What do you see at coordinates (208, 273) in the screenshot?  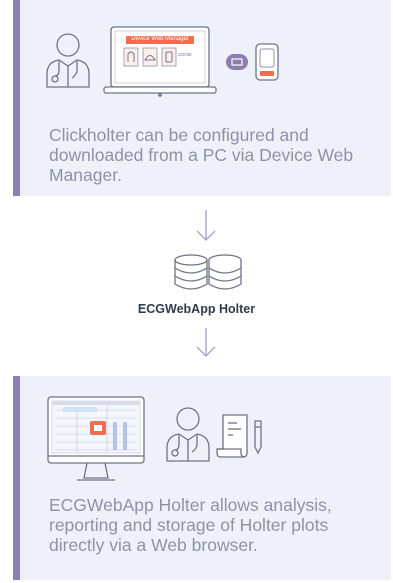 I see `database-icon` at bounding box center [208, 273].